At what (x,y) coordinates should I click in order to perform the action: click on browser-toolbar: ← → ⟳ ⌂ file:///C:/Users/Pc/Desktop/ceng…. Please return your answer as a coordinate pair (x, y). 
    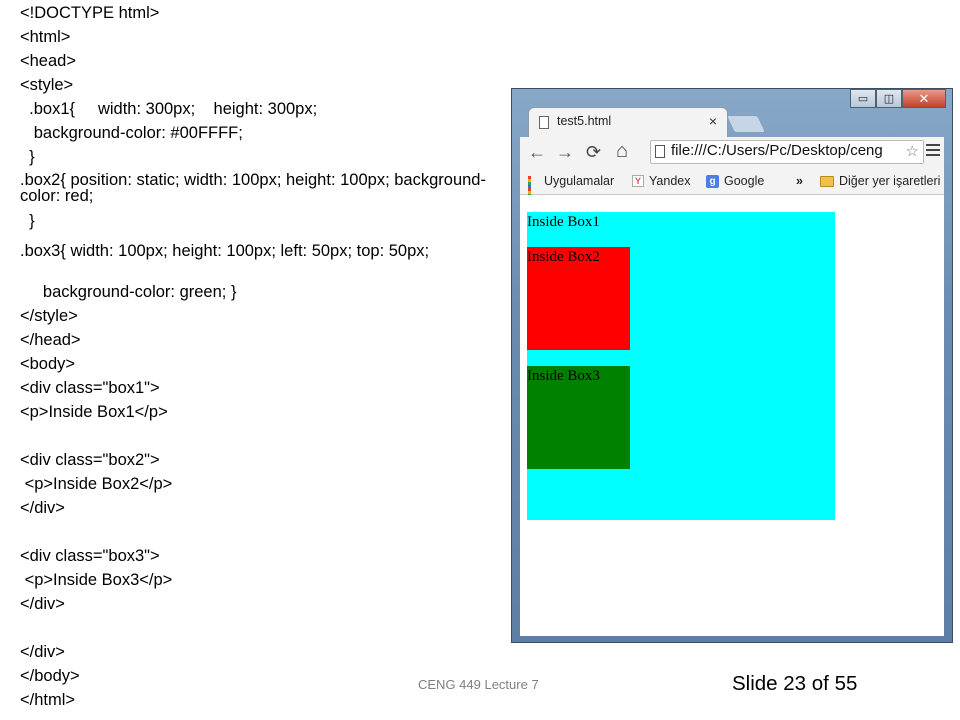
    Looking at the image, I should click on (732, 153).